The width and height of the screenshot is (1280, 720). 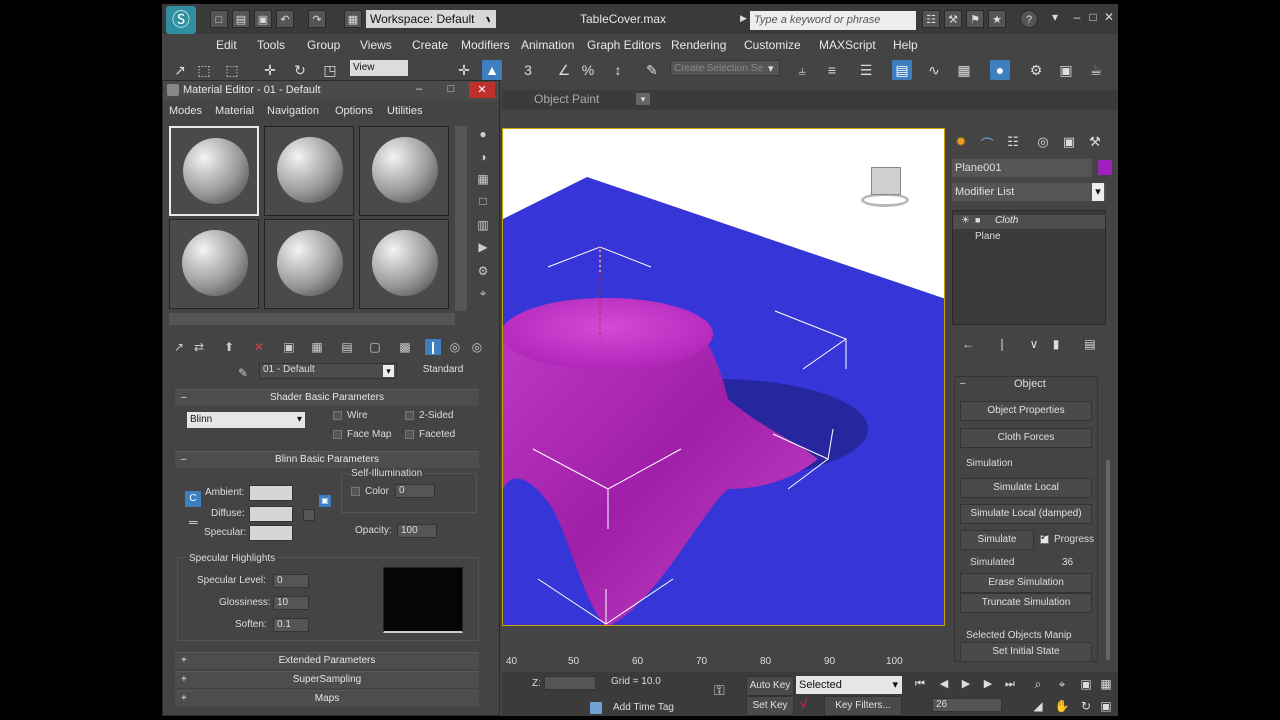 What do you see at coordinates (988, 236) in the screenshot?
I see `stack-item-plane: Plane` at bounding box center [988, 236].